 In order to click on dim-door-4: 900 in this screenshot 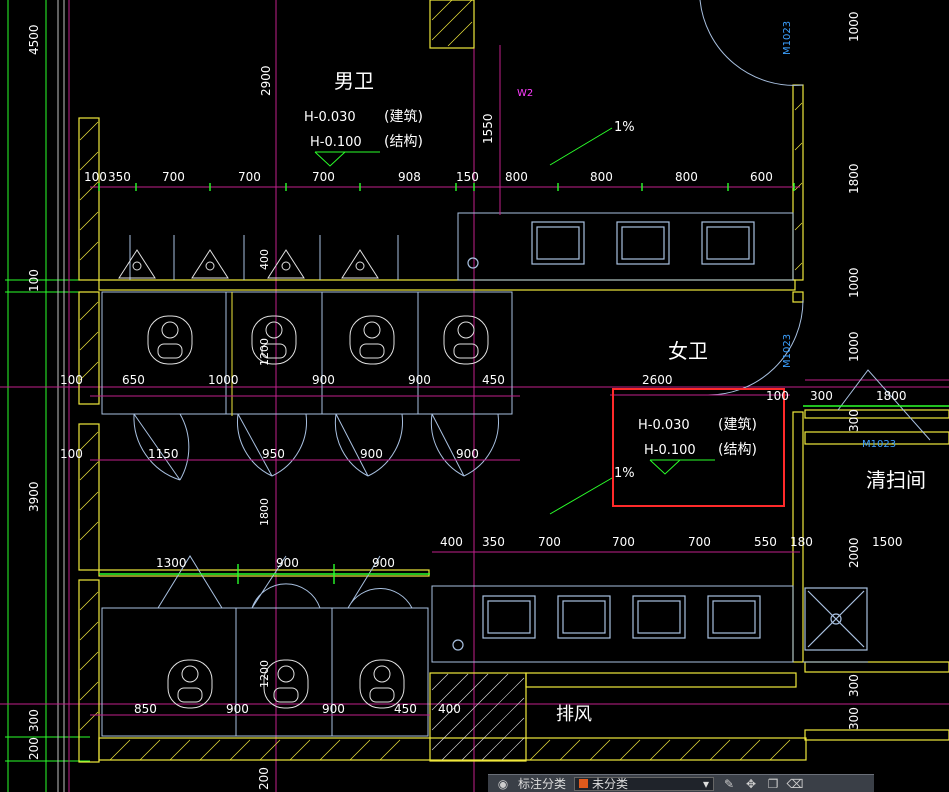, I will do `click(467, 454)`.